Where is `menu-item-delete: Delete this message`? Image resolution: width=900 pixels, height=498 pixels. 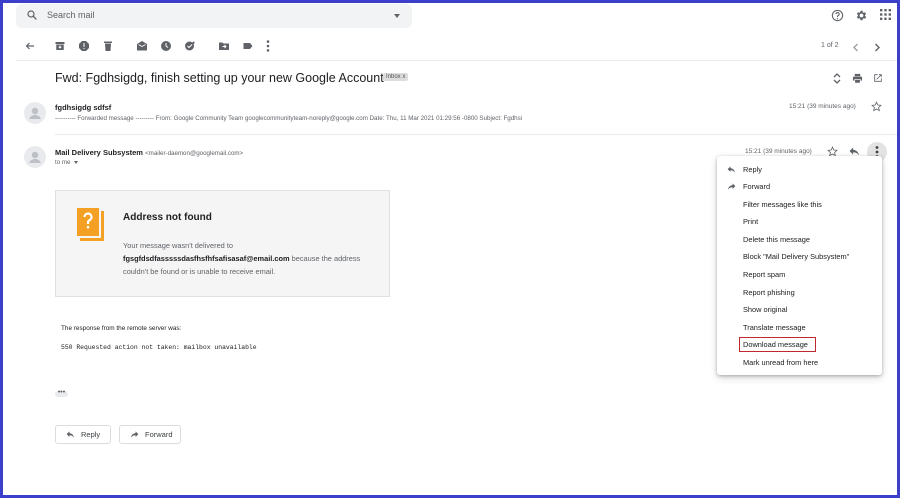 menu-item-delete: Delete this message is located at coordinates (776, 239).